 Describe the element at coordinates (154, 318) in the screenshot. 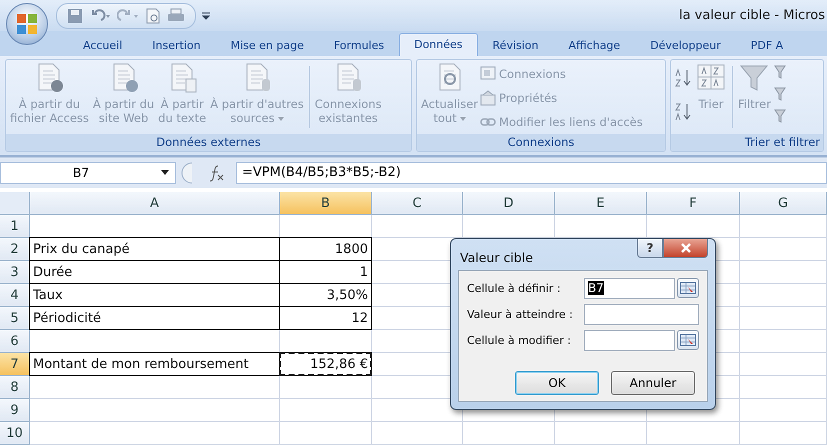

I see `table-cell: Périodicité` at that location.